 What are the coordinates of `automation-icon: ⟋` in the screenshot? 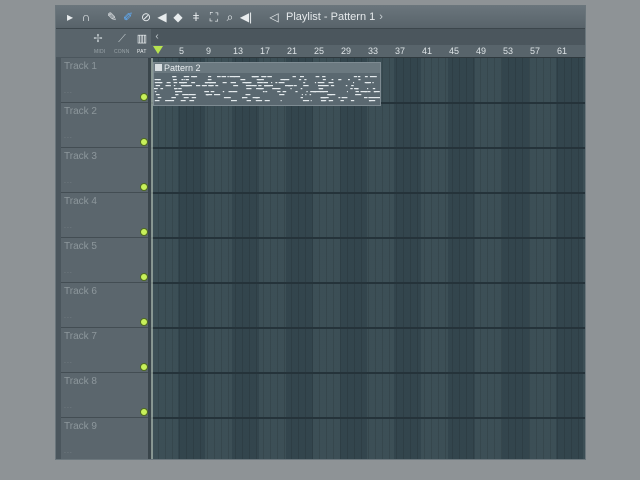 It's located at (122, 39).